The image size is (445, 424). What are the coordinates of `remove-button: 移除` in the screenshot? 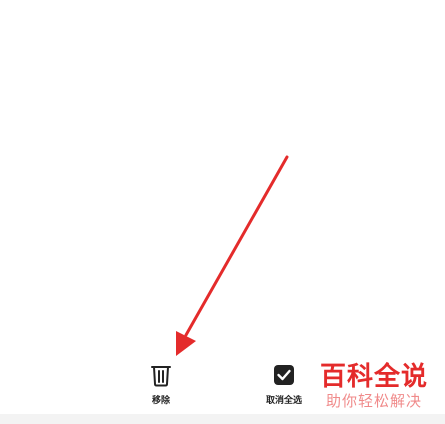 It's located at (161, 384).